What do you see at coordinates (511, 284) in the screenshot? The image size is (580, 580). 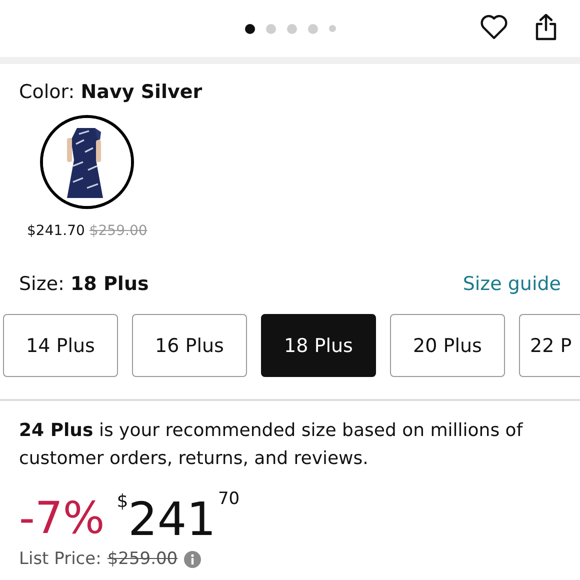 I see `size-guide-link: Size guide` at bounding box center [511, 284].